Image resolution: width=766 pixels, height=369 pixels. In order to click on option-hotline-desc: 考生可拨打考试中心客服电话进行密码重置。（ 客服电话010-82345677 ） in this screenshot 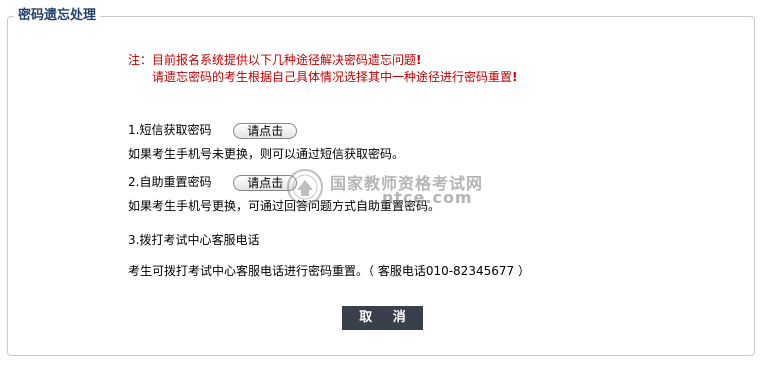, I will do `click(329, 271)`.